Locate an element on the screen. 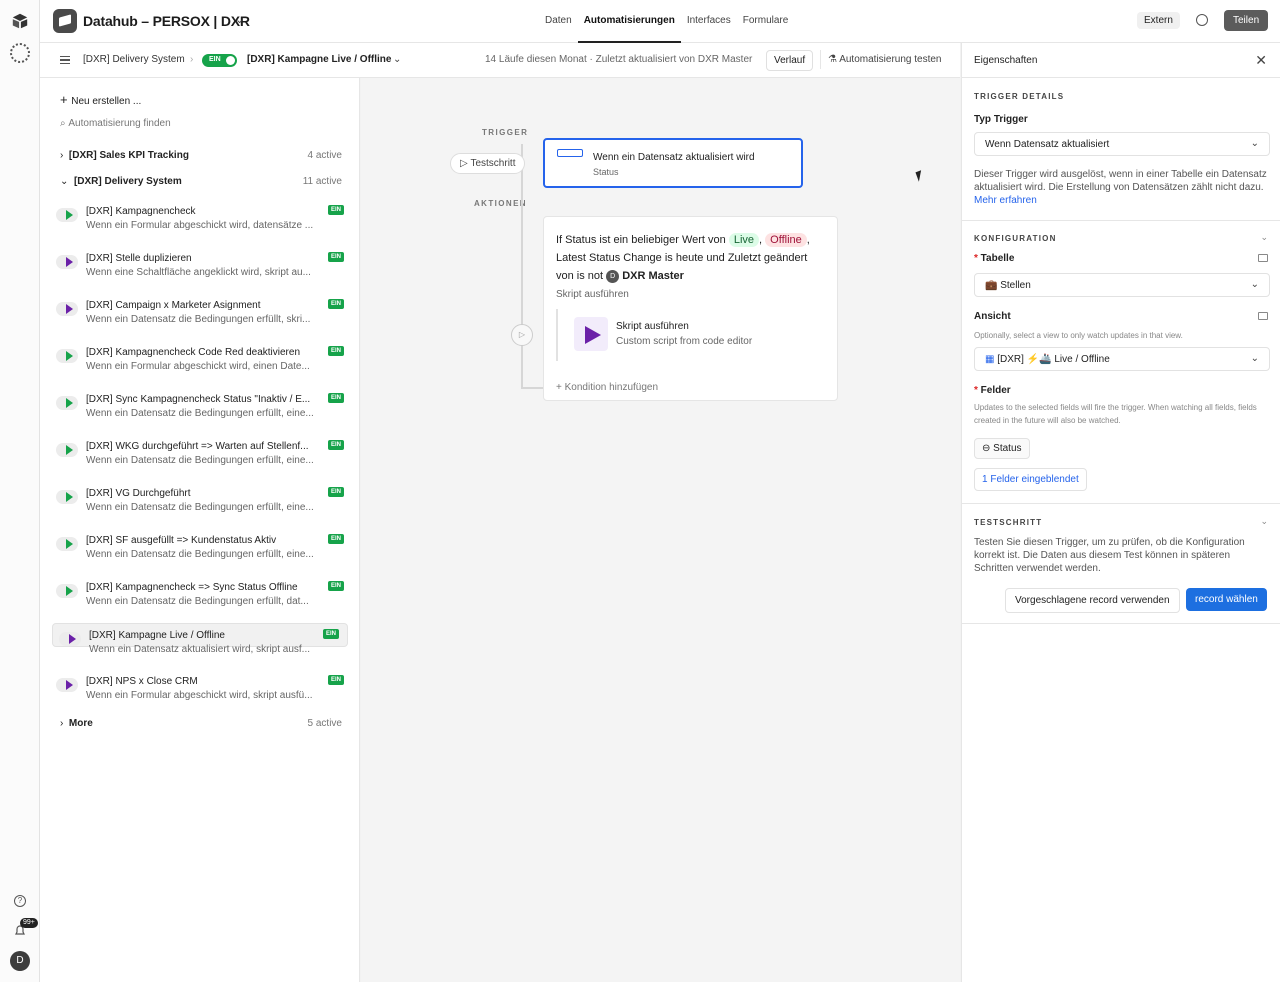 Image resolution: width=1280 pixels, height=982 pixels. menu-icon is located at coordinates (65, 60).